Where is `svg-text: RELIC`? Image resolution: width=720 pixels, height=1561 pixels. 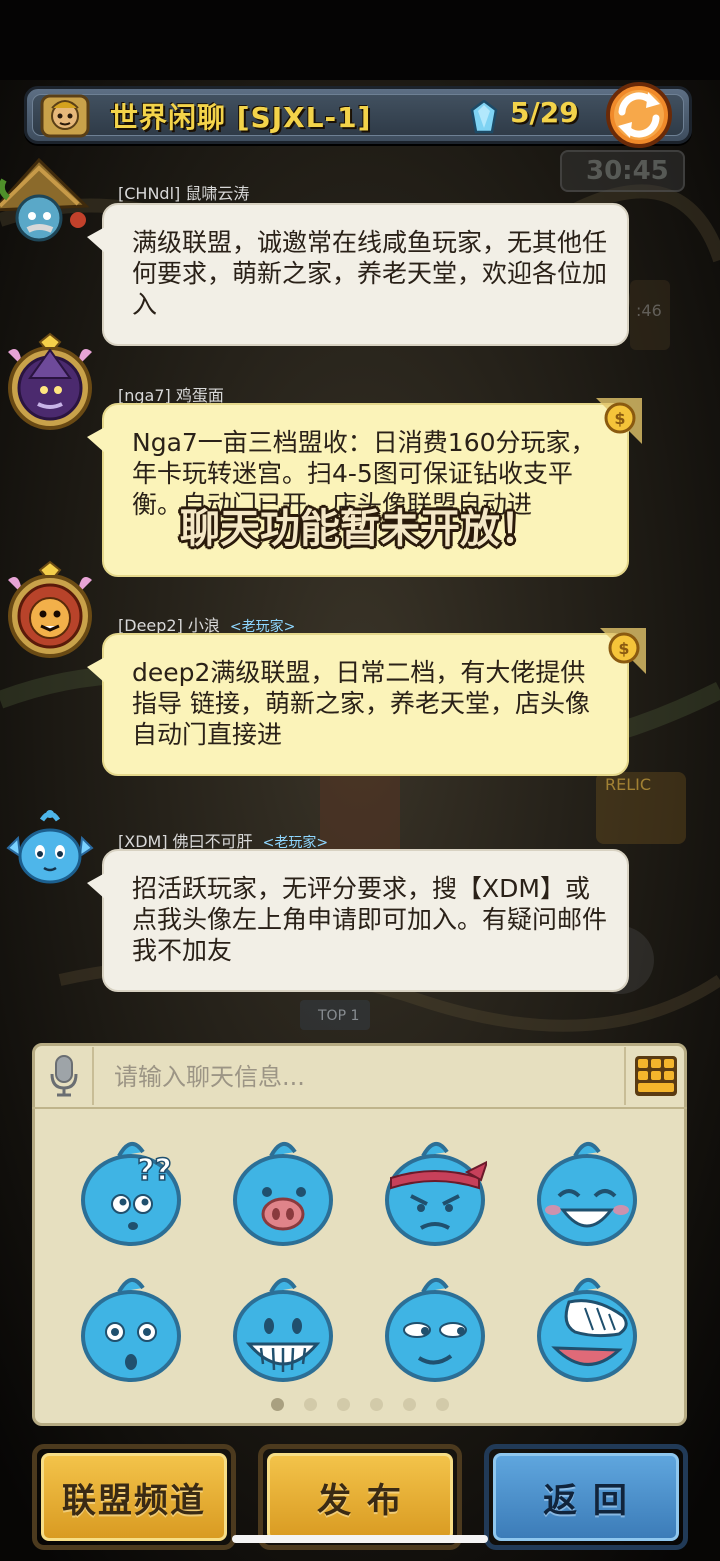 svg-text: RELIC is located at coordinates (628, 784).